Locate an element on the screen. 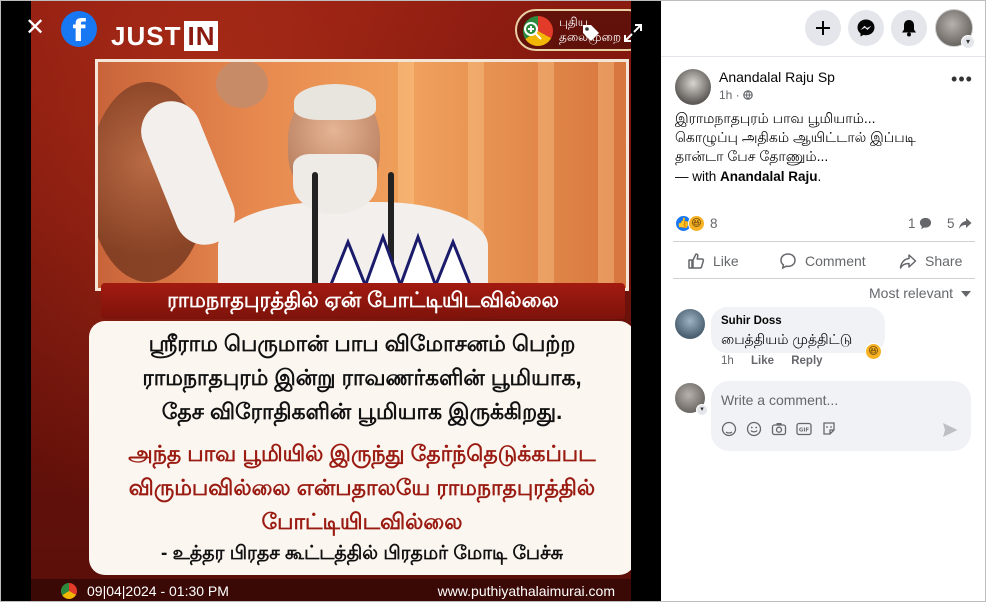 Image resolution: width=986 pixels, height=602 pixels. share-button: Share is located at coordinates (934, 260).